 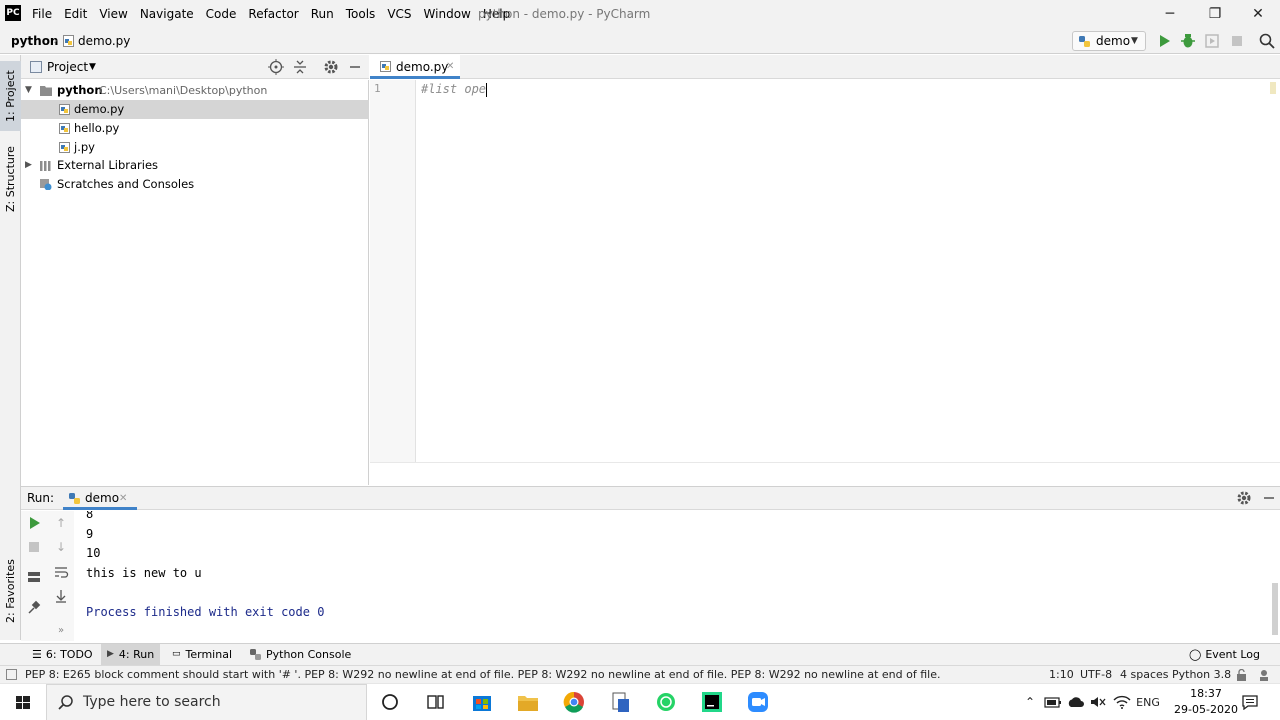 What do you see at coordinates (1170, 14) in the screenshot?
I see `minimize-button: ─` at bounding box center [1170, 14].